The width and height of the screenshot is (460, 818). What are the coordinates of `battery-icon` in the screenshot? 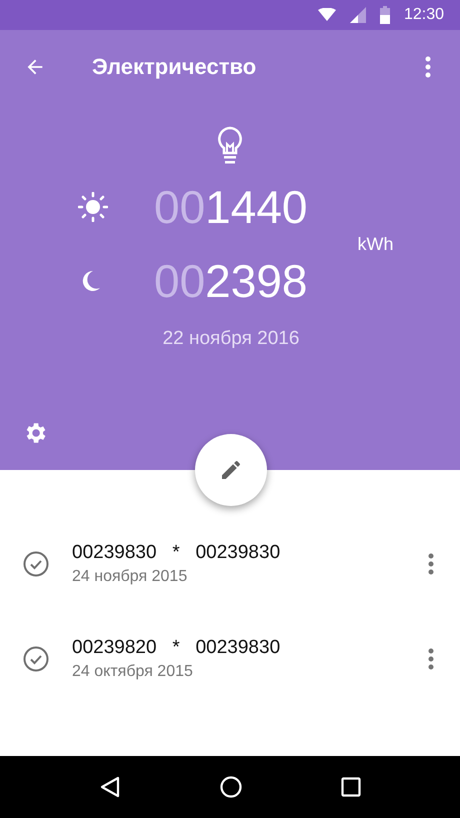 It's located at (385, 15).